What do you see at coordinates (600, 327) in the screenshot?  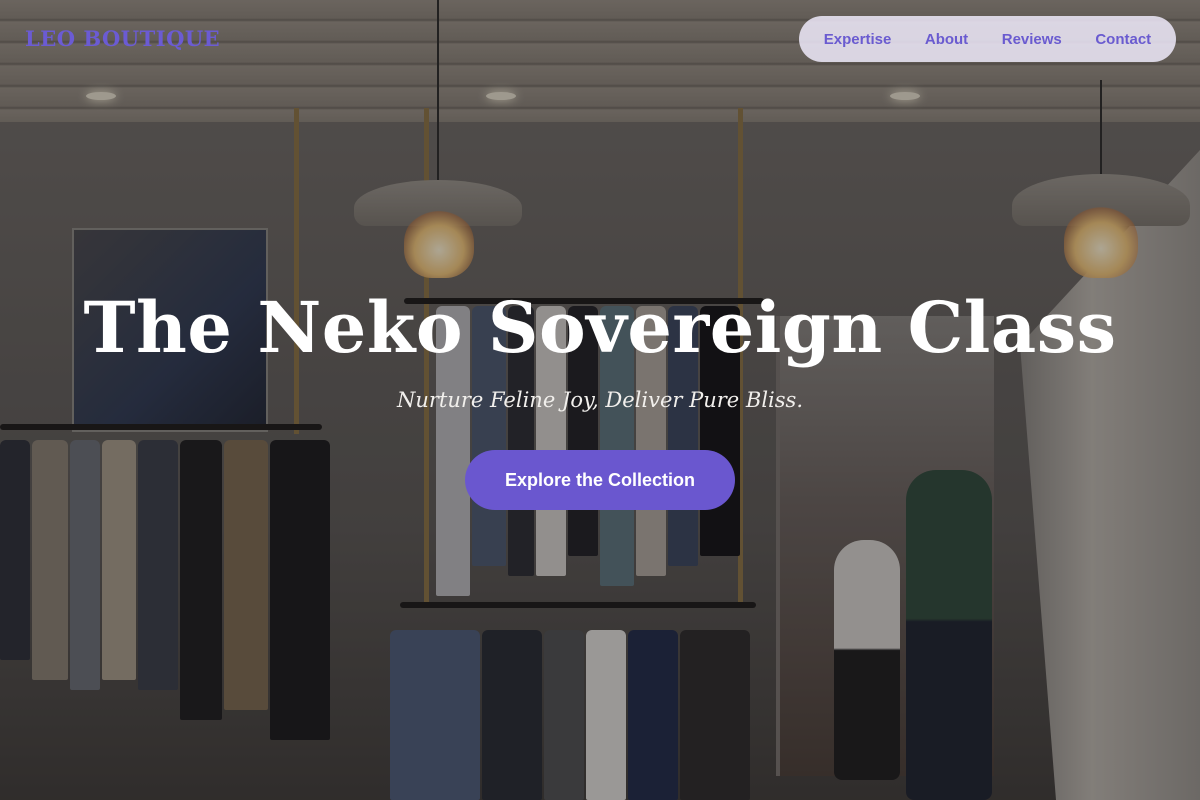 I see `hero-title: The Neko Sovereign Class` at bounding box center [600, 327].